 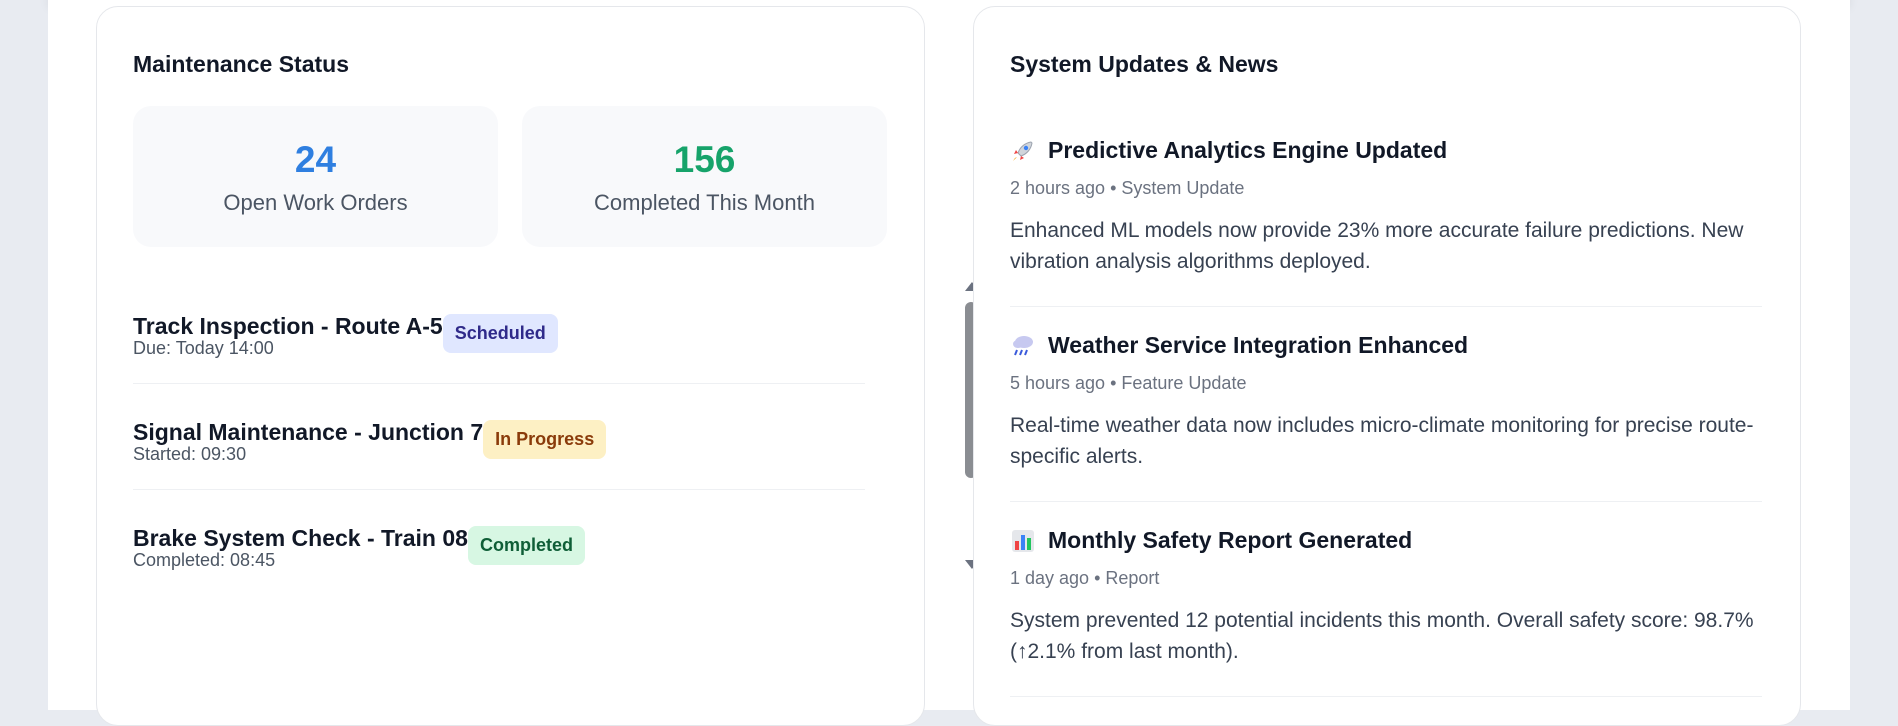 What do you see at coordinates (308, 432) in the screenshot?
I see `work-order-title: Signal Maintenance - Junction 7` at bounding box center [308, 432].